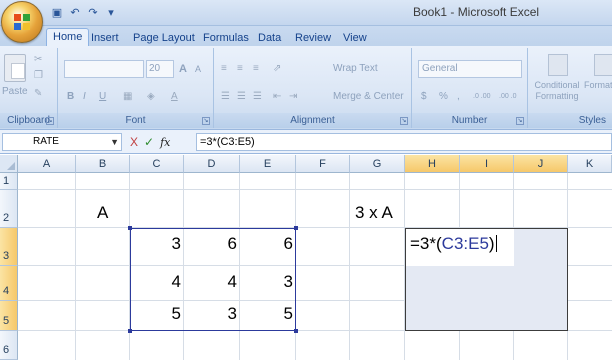 Image resolution: width=612 pixels, height=360 pixels. Describe the element at coordinates (212, 164) in the screenshot. I see `column-header-d: D` at that location.